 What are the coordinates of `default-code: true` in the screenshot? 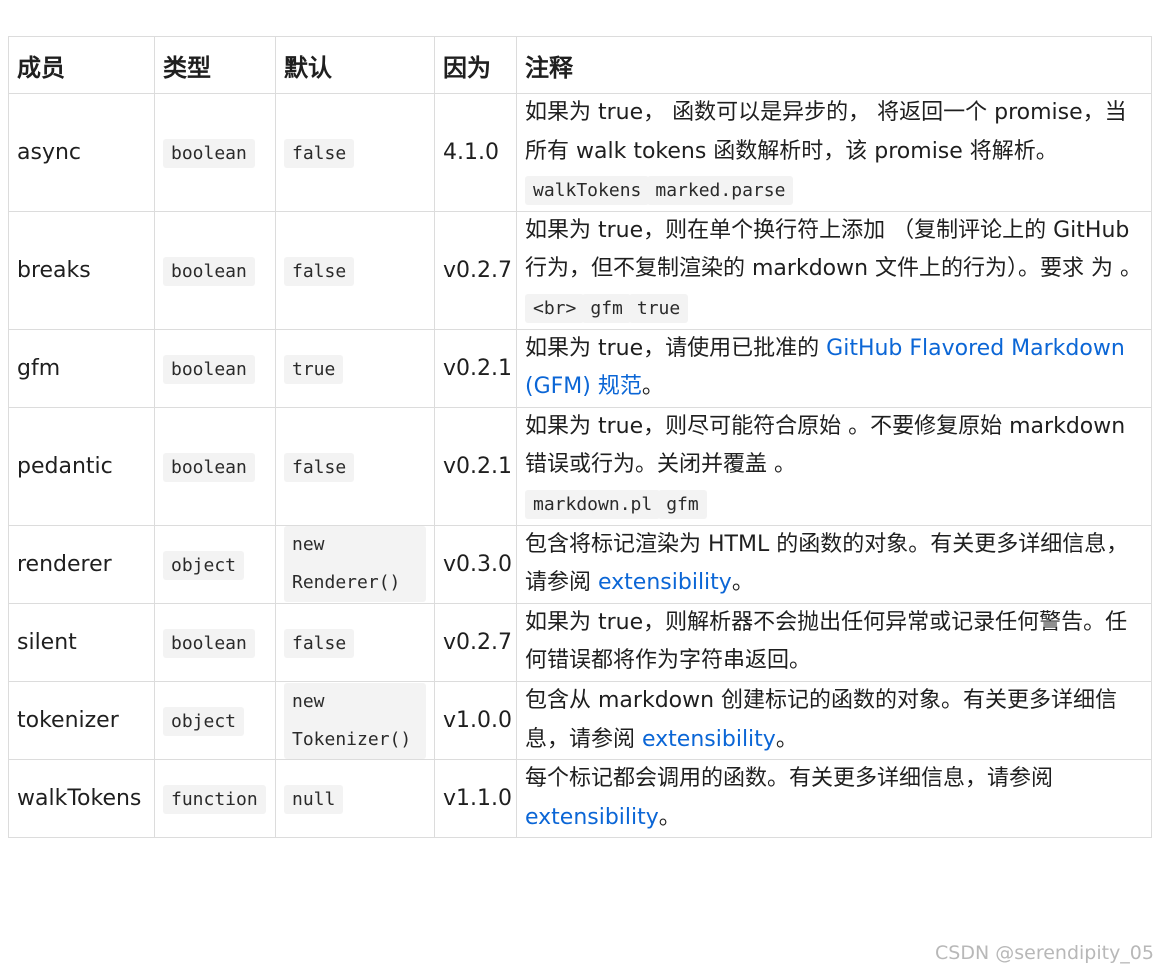 It's located at (314, 369).